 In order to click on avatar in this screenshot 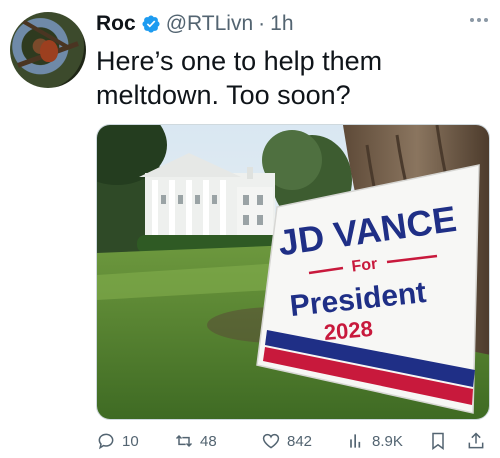, I will do `click(48, 50)`.